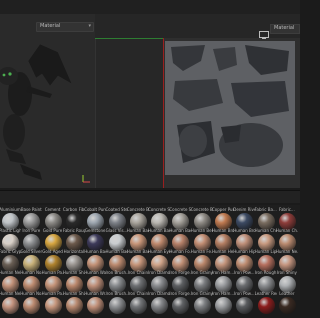 This screenshot has width=320, height=318. What do you see at coordinates (95, 230) in the screenshot?
I see `material-label: Gemstone` at bounding box center [95, 230].